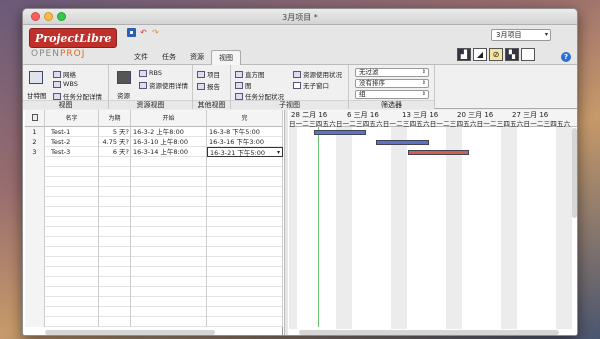 The image size is (600, 339). What do you see at coordinates (169, 132) in the screenshot?
I see `start-cell: 16-3-2 上午8:00` at bounding box center [169, 132].